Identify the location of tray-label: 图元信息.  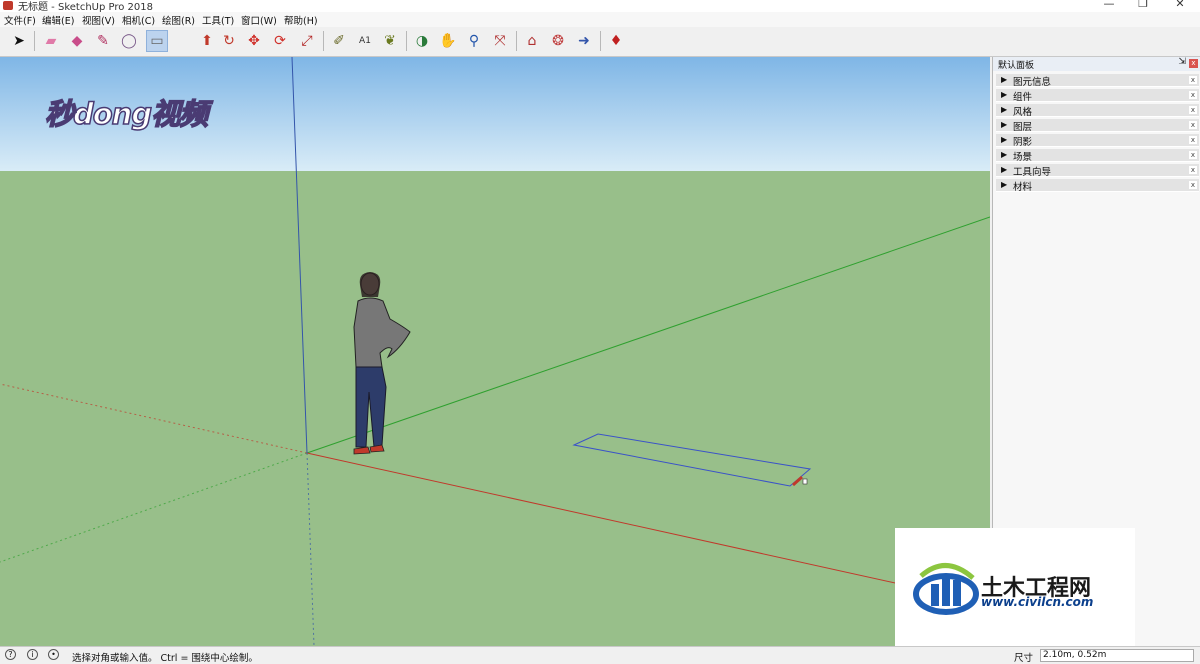
(1032, 82).